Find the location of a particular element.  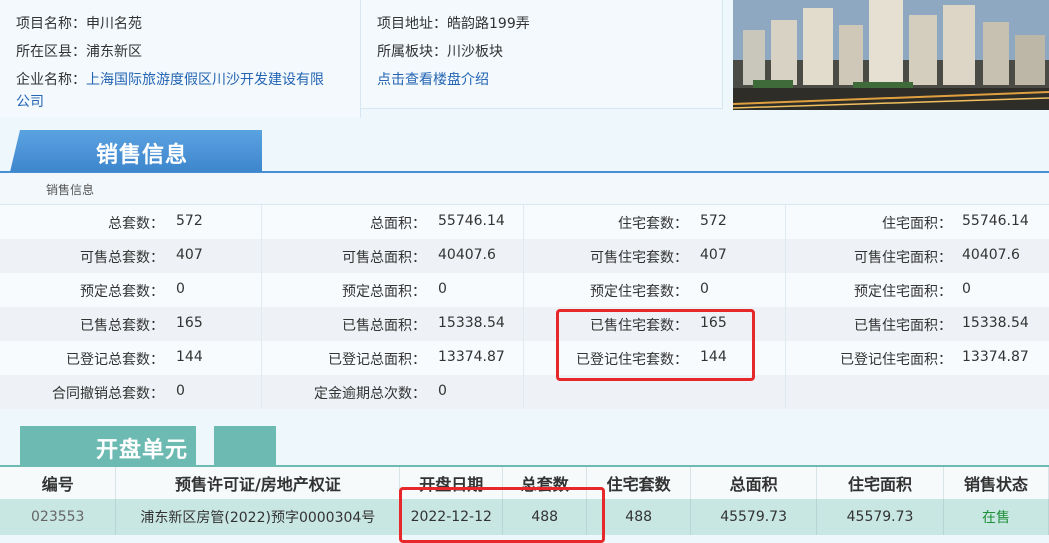

sales-subheader-label: 销售信息 is located at coordinates (70, 190).